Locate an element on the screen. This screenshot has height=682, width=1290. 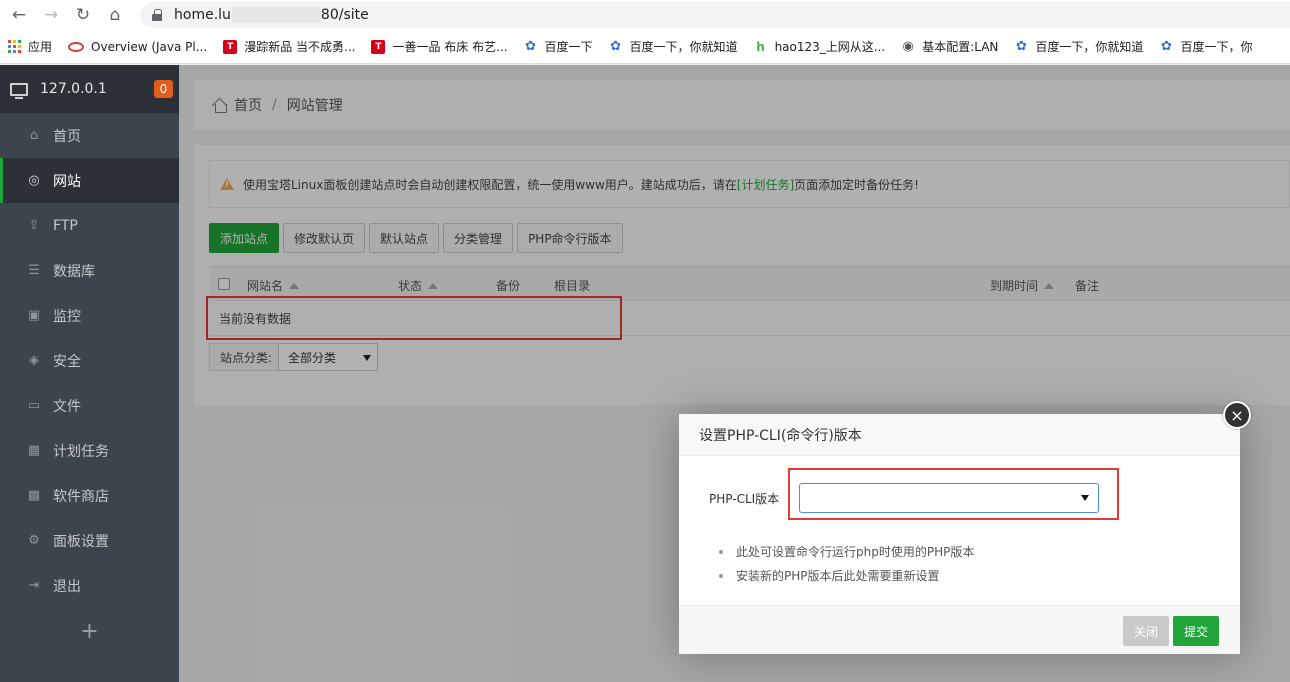
dialog-footer: 关闭 提交 is located at coordinates (959, 629).